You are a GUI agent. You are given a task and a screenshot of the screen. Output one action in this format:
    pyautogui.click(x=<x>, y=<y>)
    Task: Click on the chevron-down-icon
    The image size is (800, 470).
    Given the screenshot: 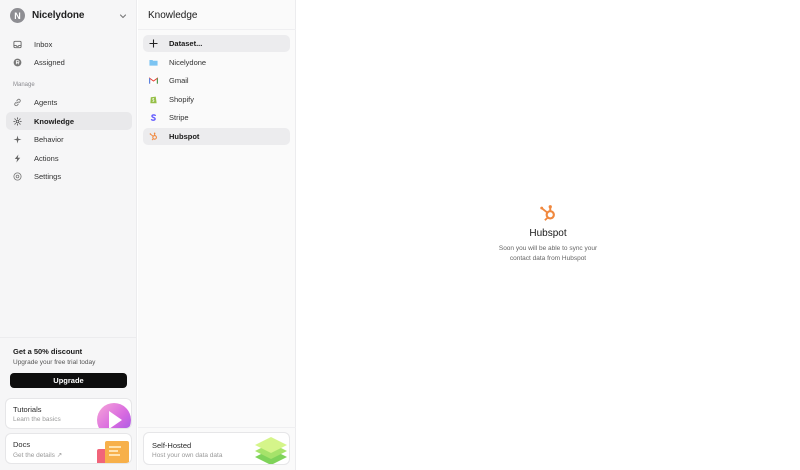 What is the action you would take?
    pyautogui.click(x=123, y=15)
    